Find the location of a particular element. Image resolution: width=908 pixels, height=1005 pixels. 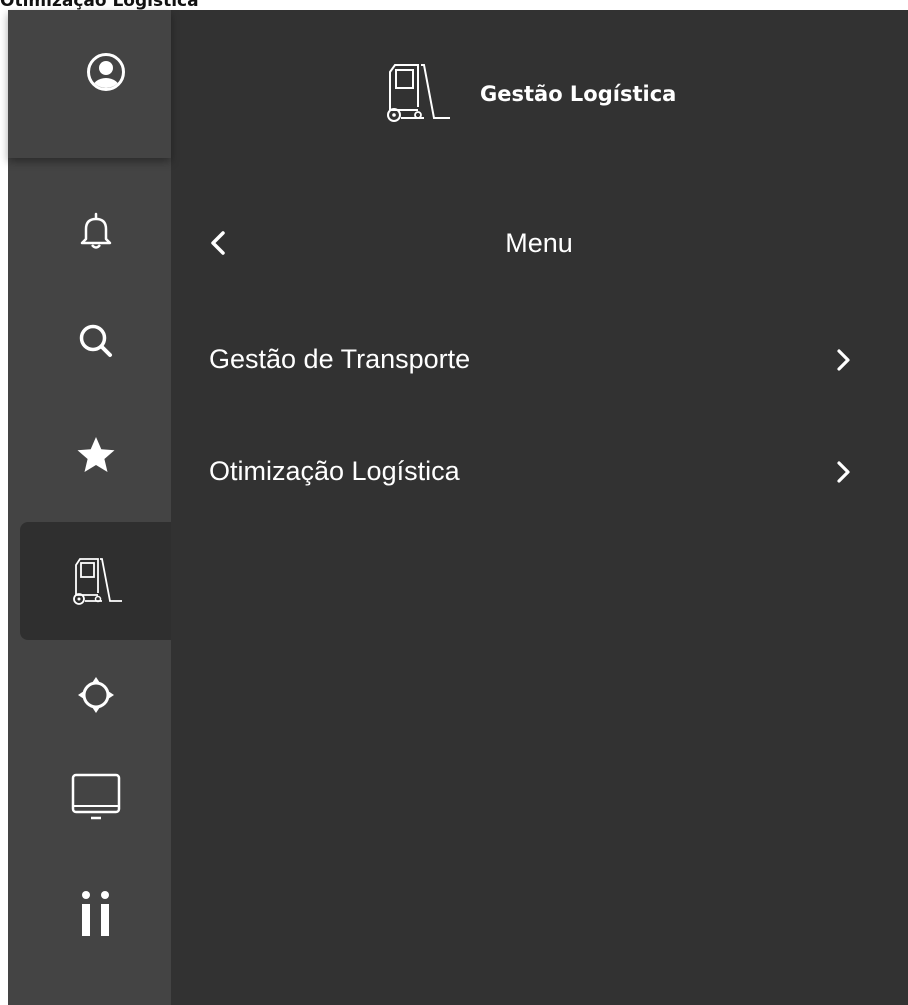

logistics-button is located at coordinates (95, 581).